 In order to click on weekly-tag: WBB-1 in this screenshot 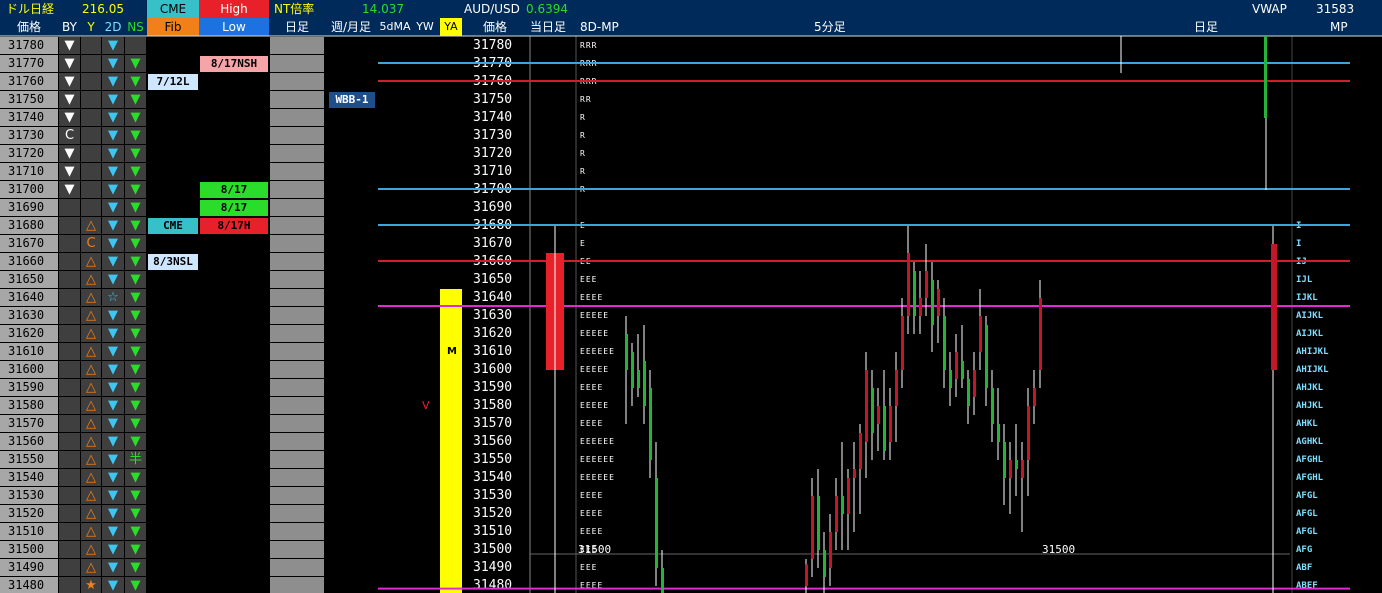, I will do `click(352, 100)`.